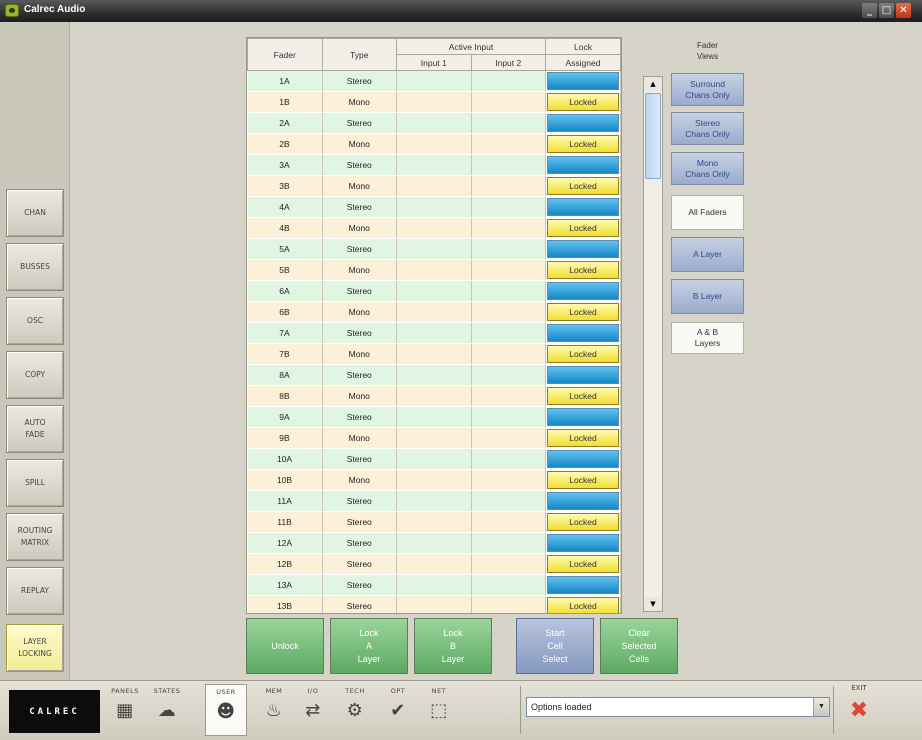  What do you see at coordinates (285, 564) in the screenshot?
I see `fader-cell: 12B` at bounding box center [285, 564].